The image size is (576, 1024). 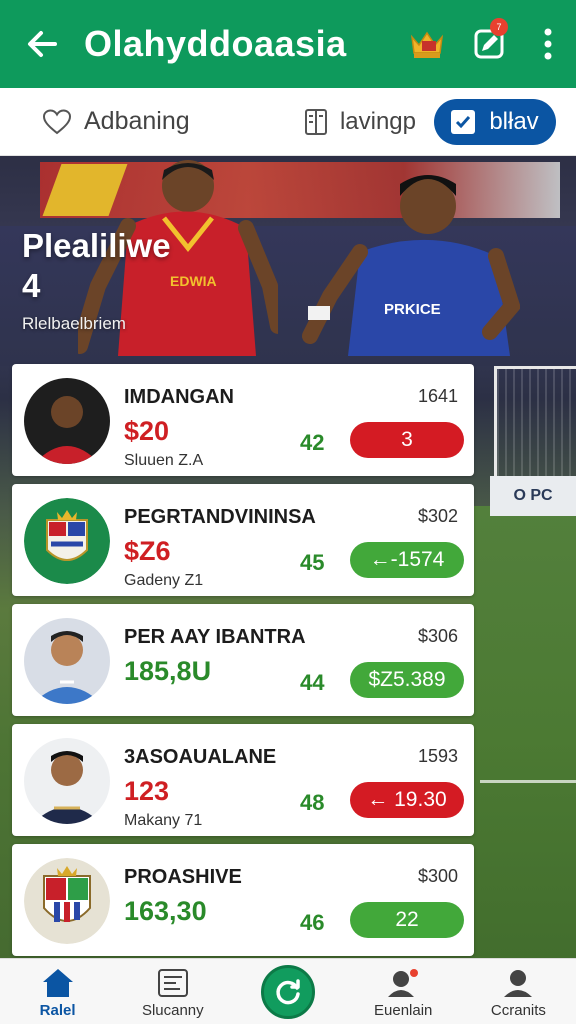 What do you see at coordinates (463, 121) in the screenshot?
I see `checkbox-icon` at bounding box center [463, 121].